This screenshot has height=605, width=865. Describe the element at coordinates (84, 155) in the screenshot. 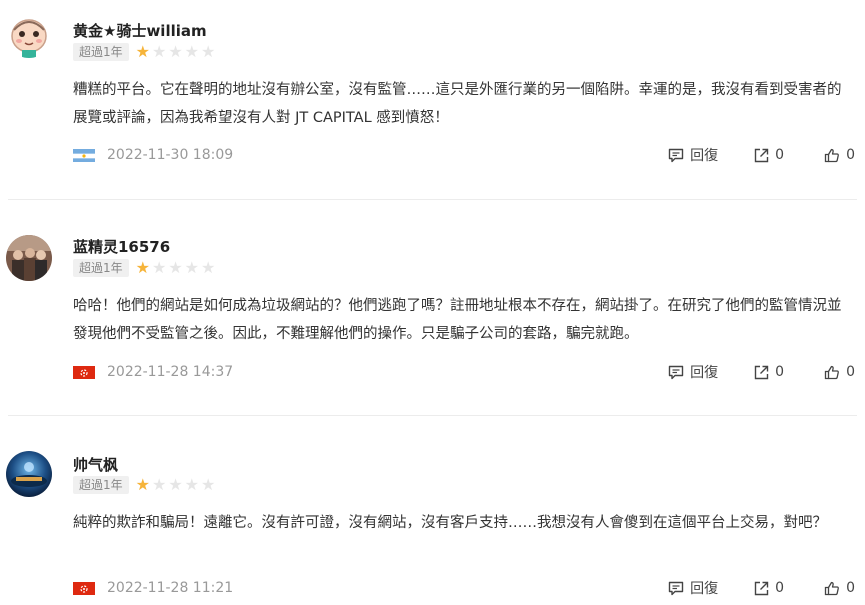

I see `argentina-flag-icon` at that location.